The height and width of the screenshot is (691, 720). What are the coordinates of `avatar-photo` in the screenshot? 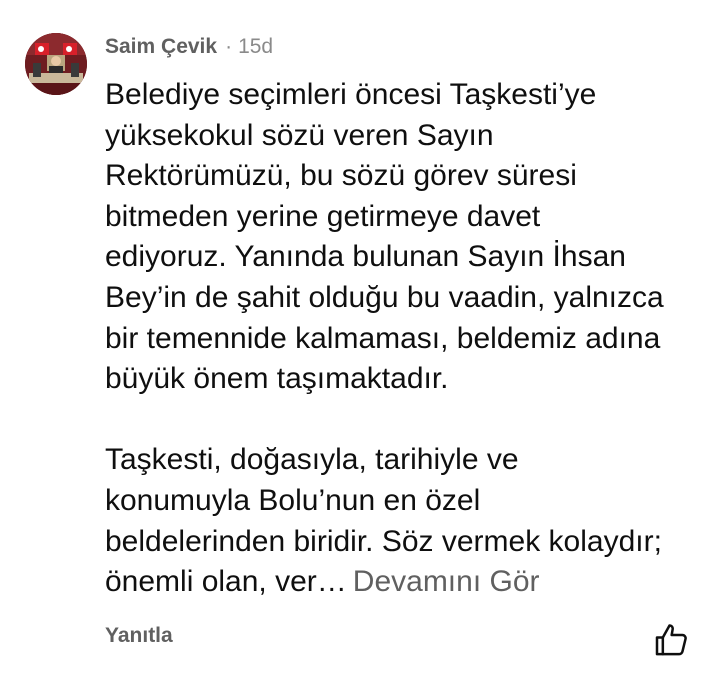 It's located at (56, 64).